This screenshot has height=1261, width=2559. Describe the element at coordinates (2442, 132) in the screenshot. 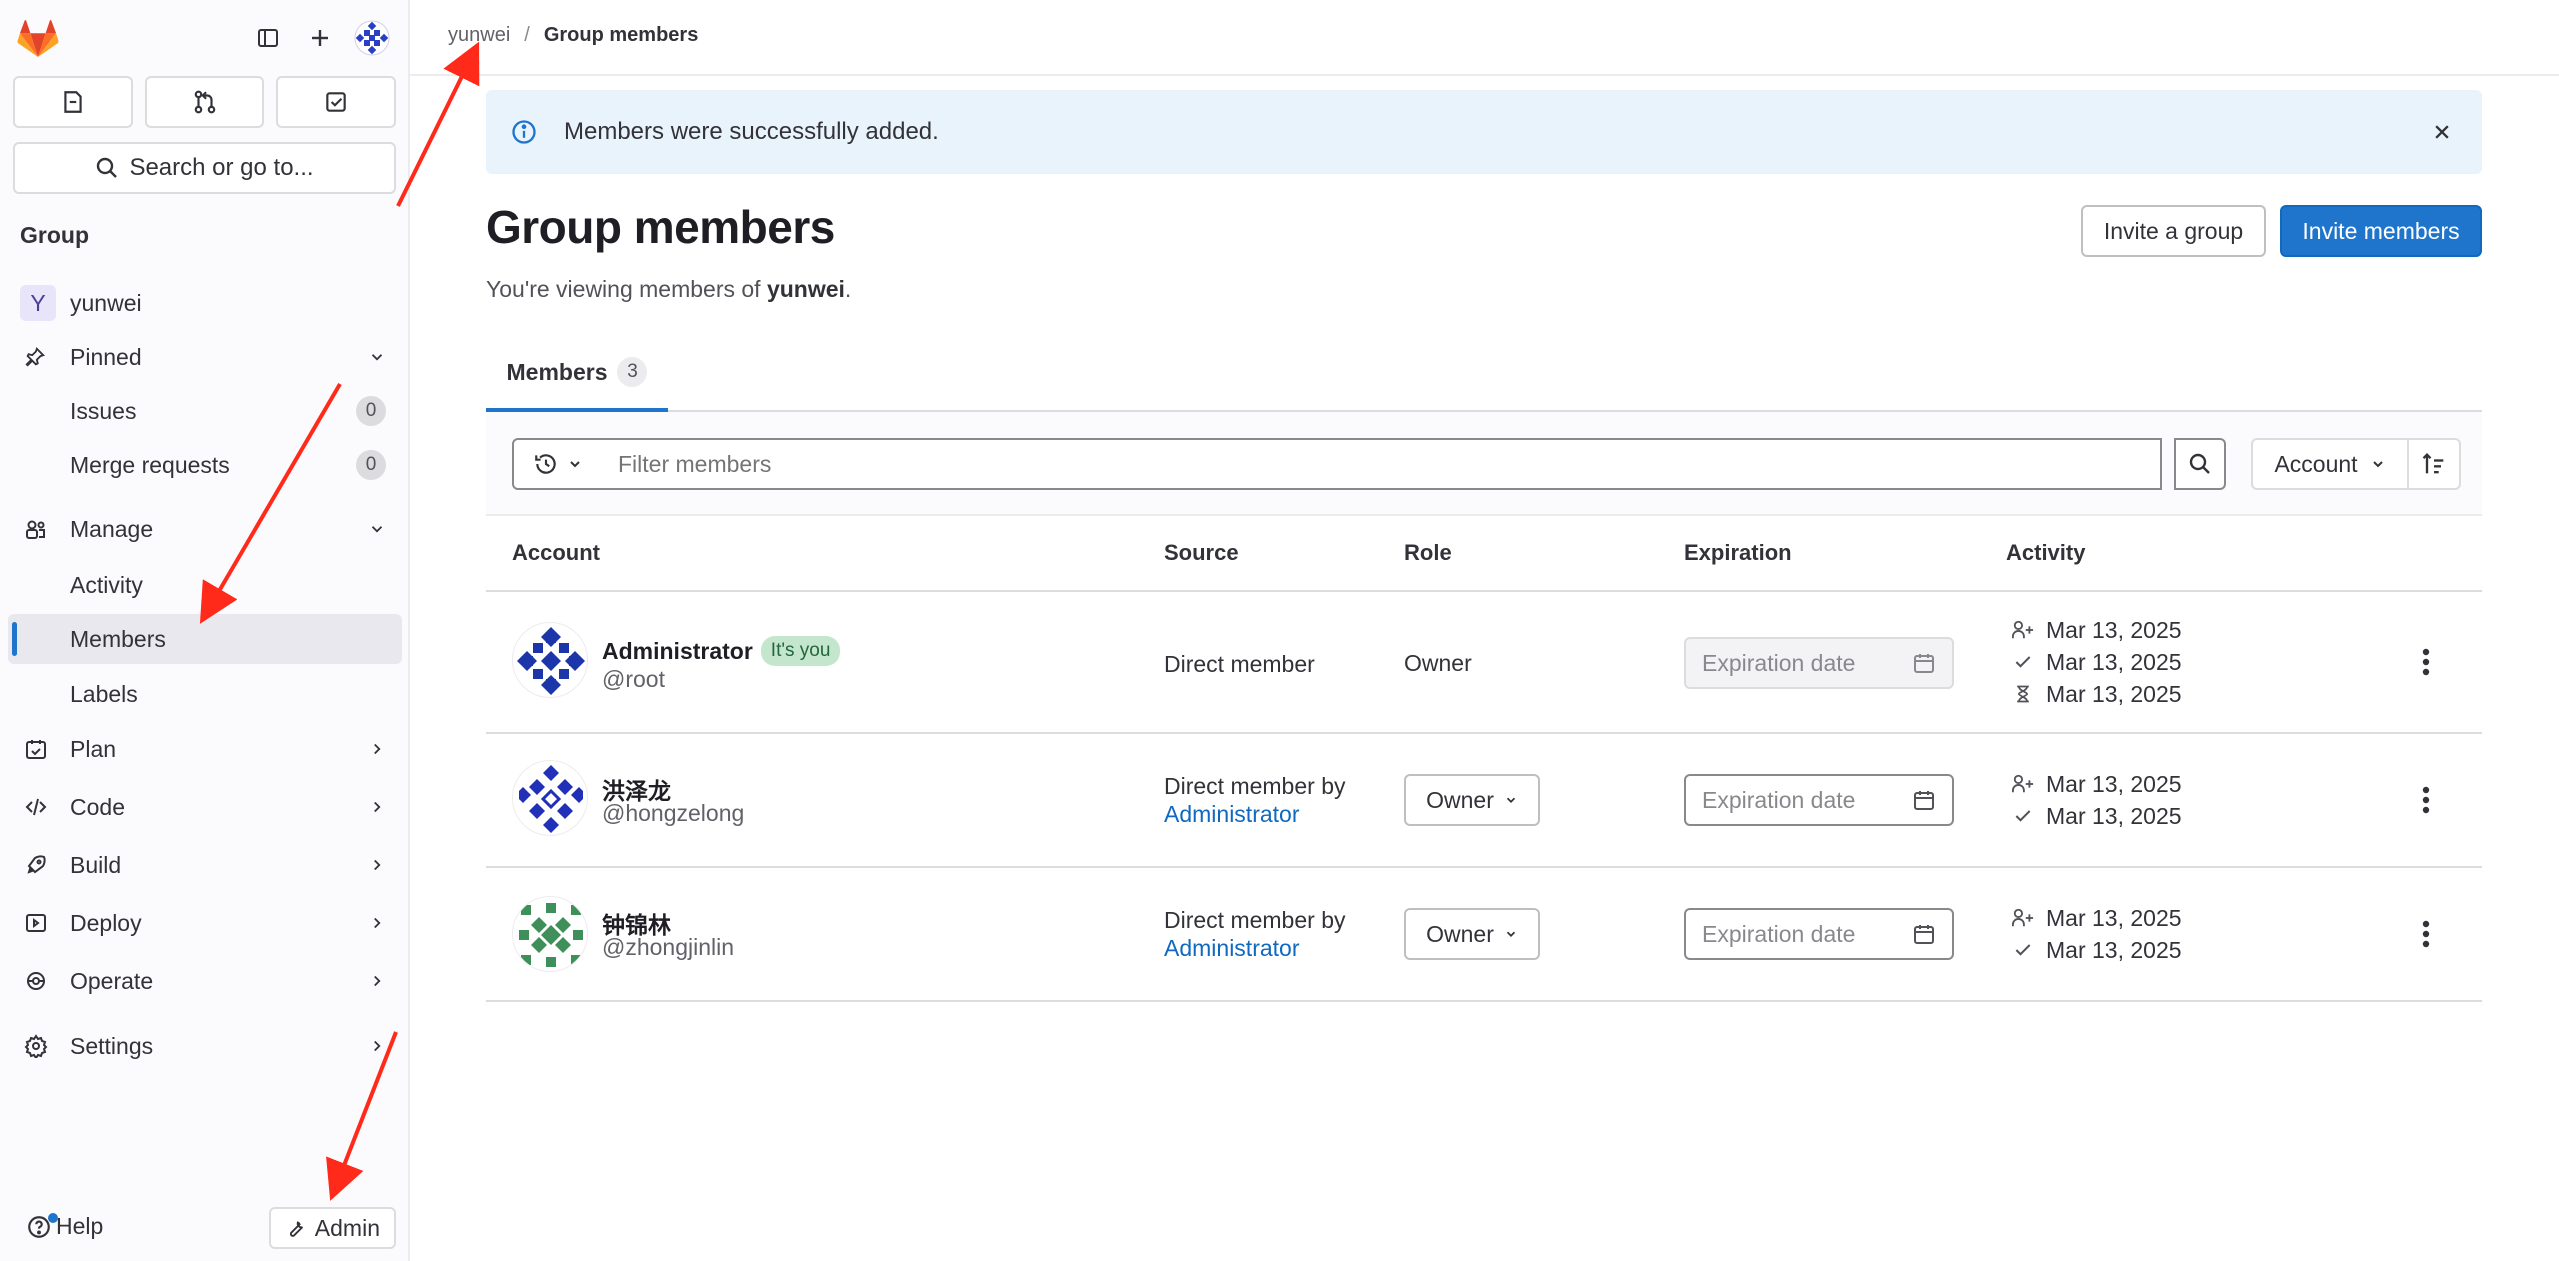

I see `dismiss-alert-button` at that location.